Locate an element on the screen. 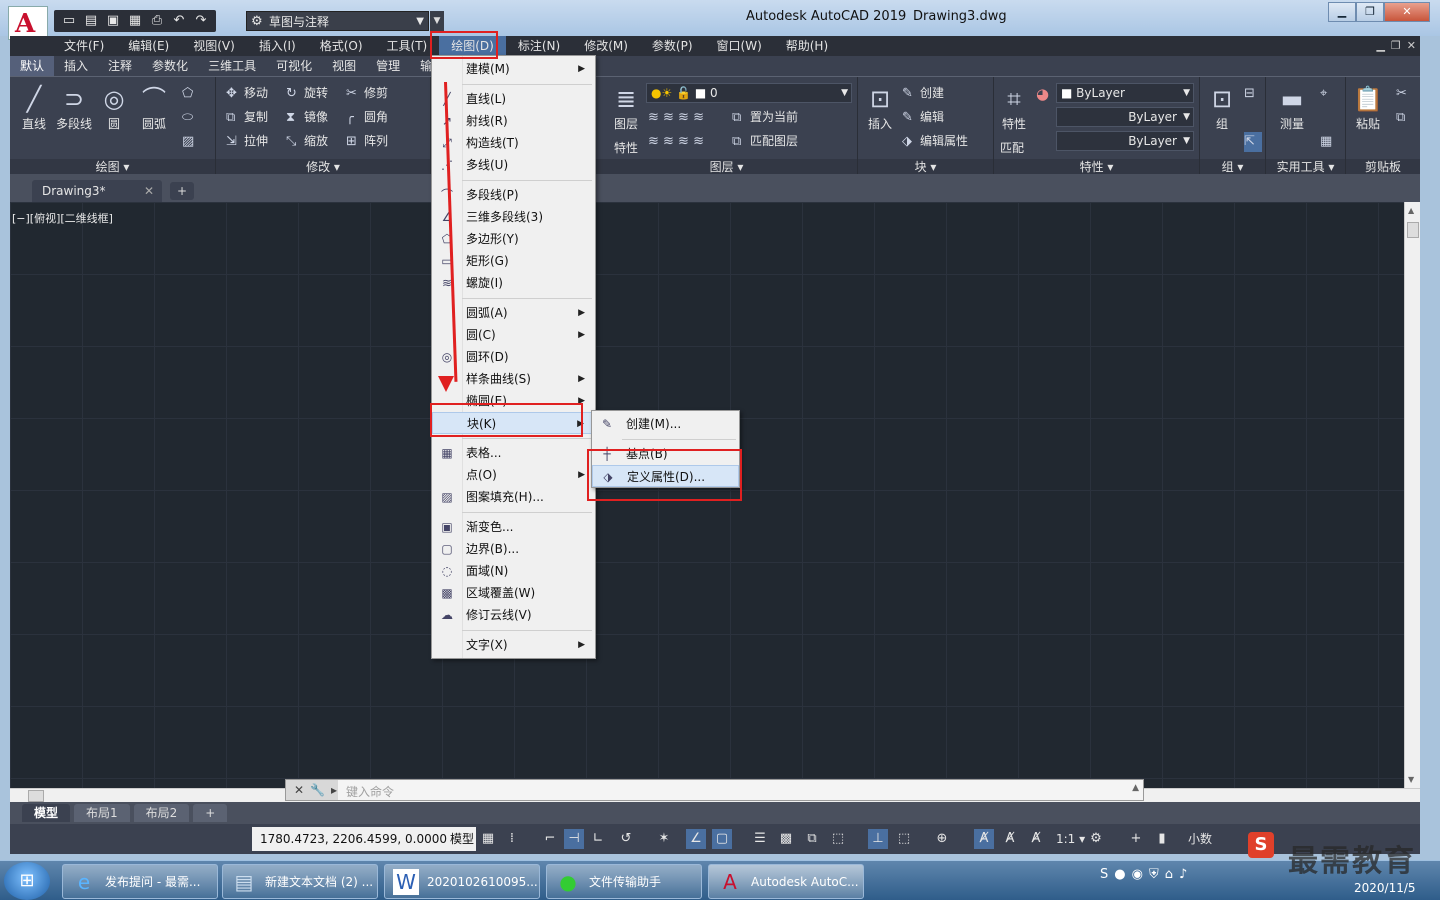 The image size is (1440, 900). doc-close-icon: ✕ is located at coordinates (1411, 46).